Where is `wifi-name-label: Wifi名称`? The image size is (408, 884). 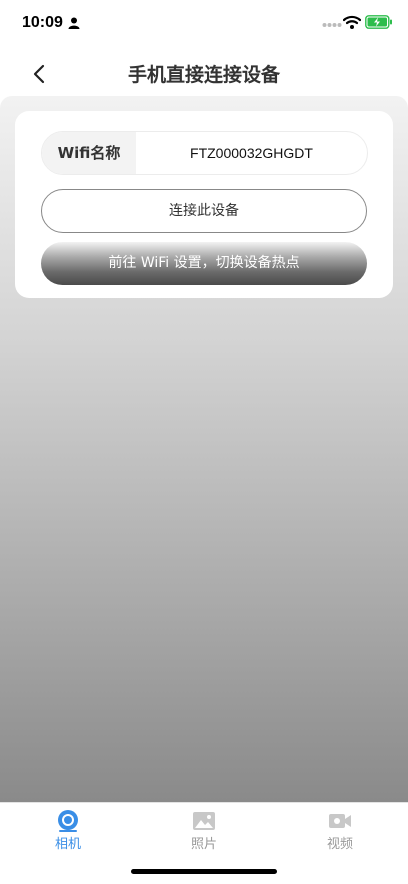 wifi-name-label: Wifi名称 is located at coordinates (89, 153).